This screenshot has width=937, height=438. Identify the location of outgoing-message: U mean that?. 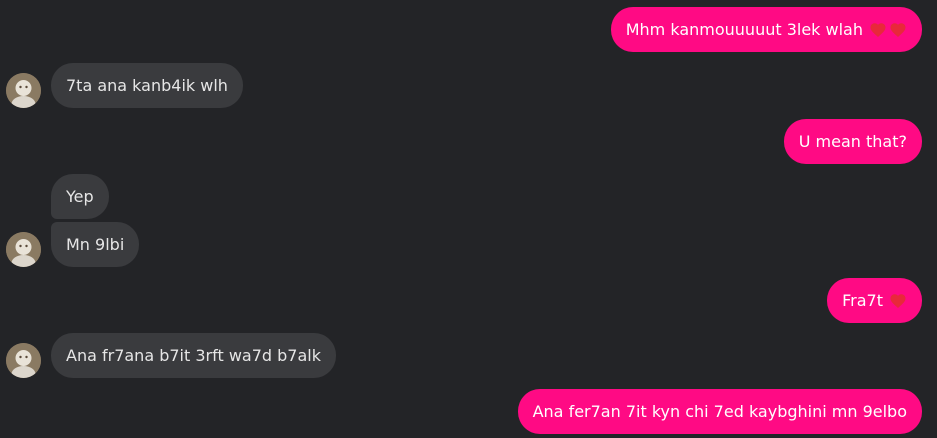
(852, 141).